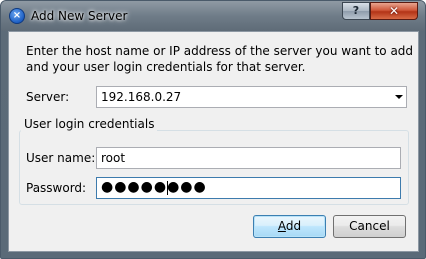 The width and height of the screenshot is (426, 259). I want to click on password-field: ●●●●●●●●, so click(248, 188).